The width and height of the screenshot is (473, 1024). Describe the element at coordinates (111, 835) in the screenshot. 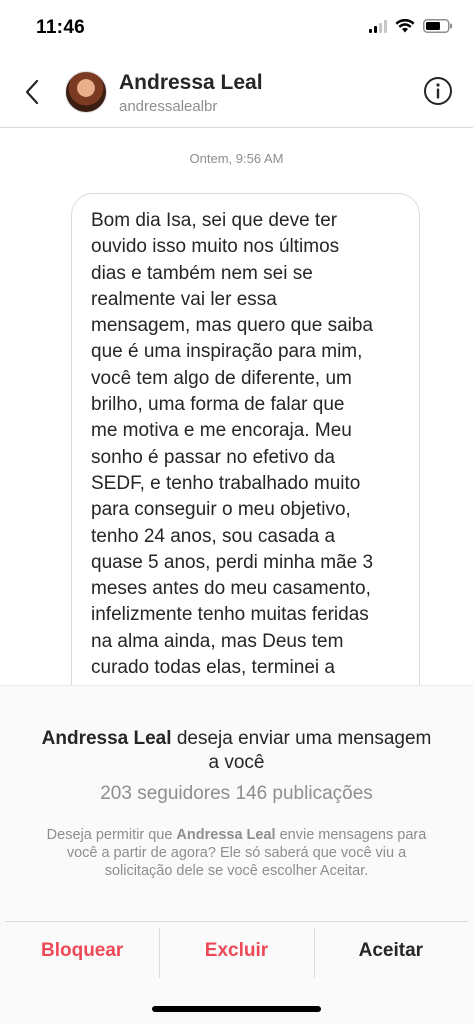

I see `request-note-prefix: Deseja permitir que` at that location.